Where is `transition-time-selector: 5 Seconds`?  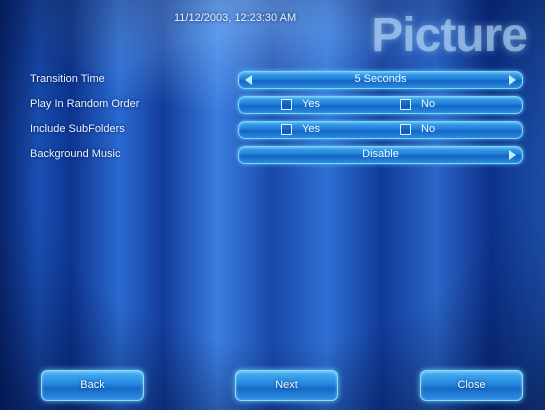 transition-time-selector: 5 Seconds is located at coordinates (380, 80).